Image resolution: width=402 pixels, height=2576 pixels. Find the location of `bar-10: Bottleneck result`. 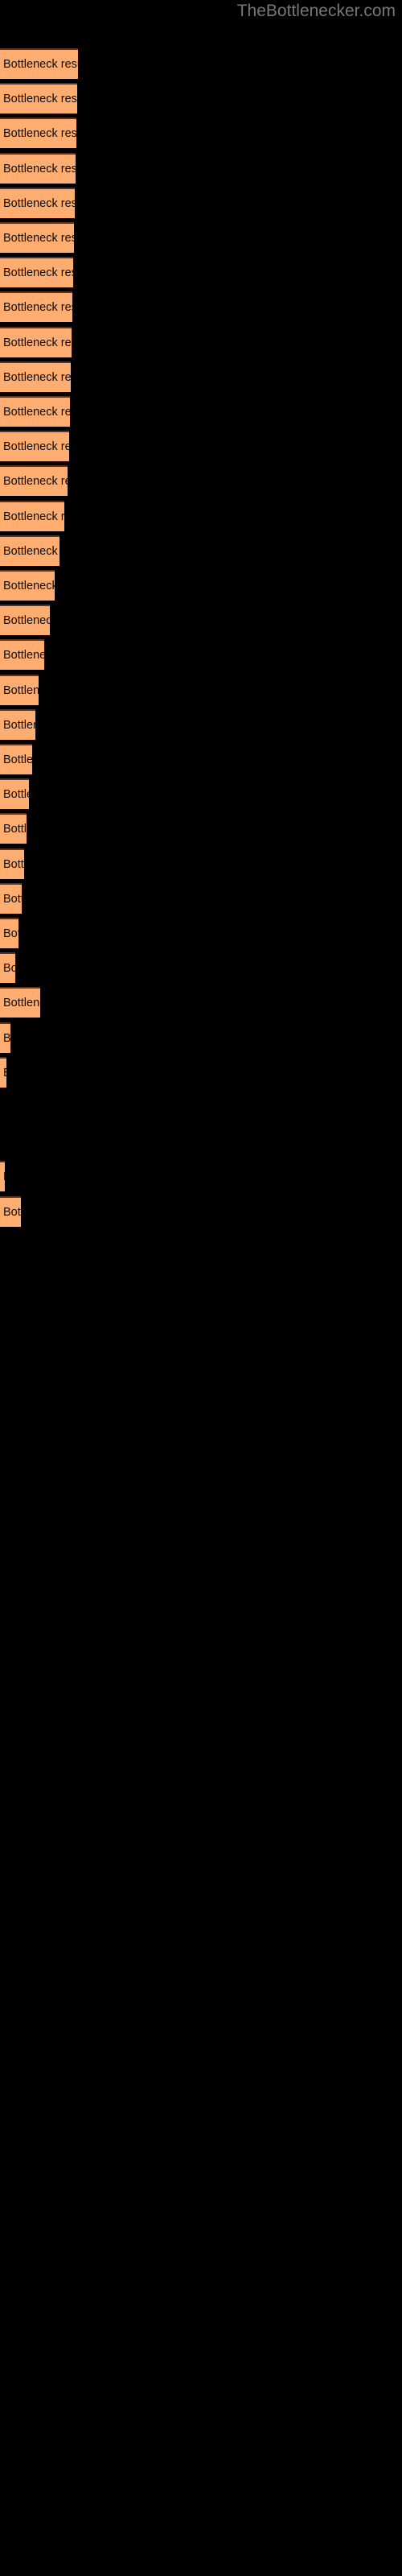

bar-10: Bottleneck result is located at coordinates (35, 376).